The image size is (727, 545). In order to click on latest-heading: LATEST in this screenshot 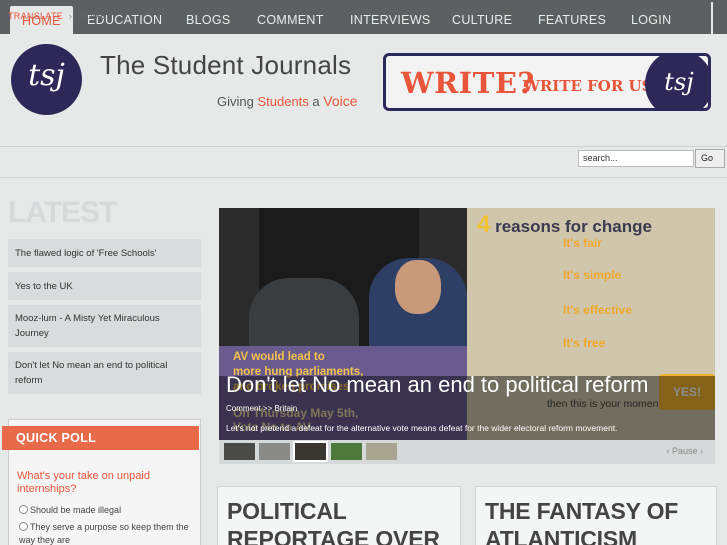, I will do `click(62, 212)`.